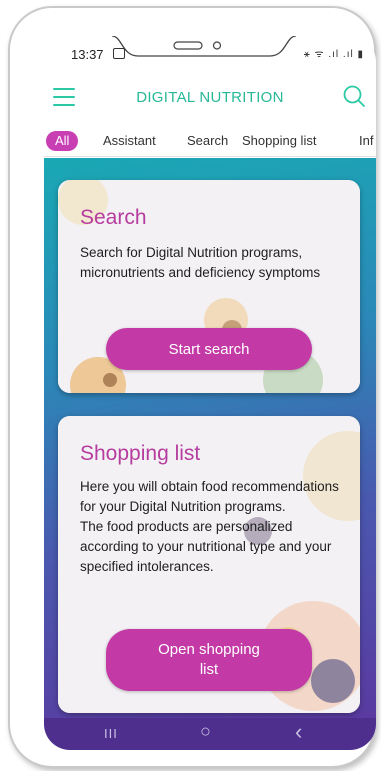 The image size is (381, 771). I want to click on tab-shopping-list: Shopping list, so click(279, 141).